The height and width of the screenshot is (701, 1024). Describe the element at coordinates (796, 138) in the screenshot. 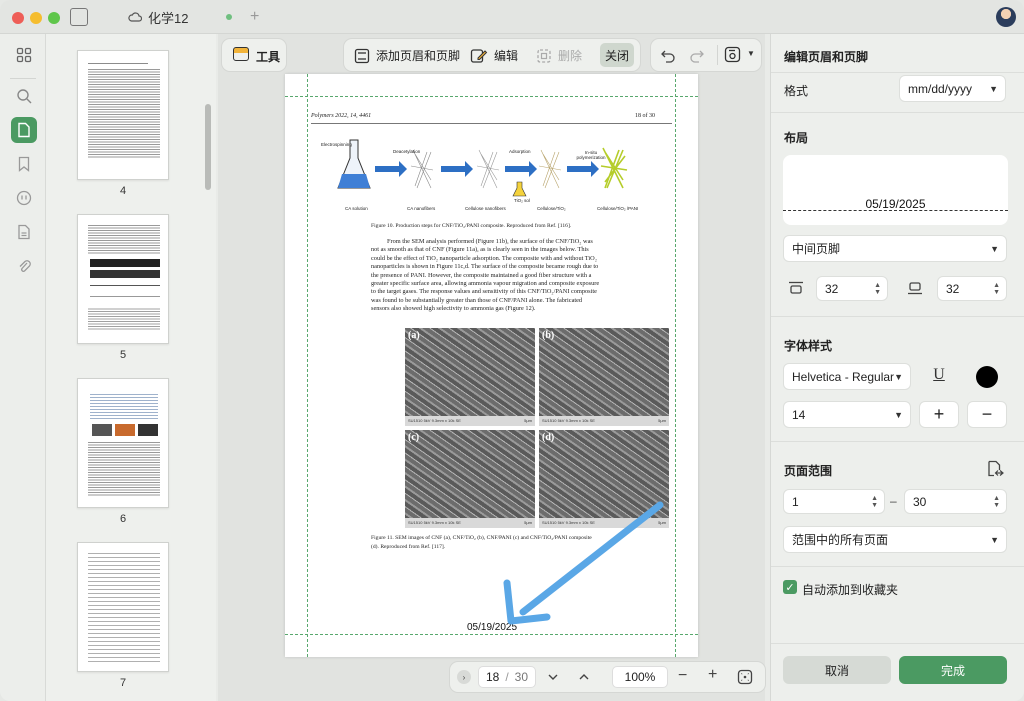

I see `layout-label: 布局` at that location.